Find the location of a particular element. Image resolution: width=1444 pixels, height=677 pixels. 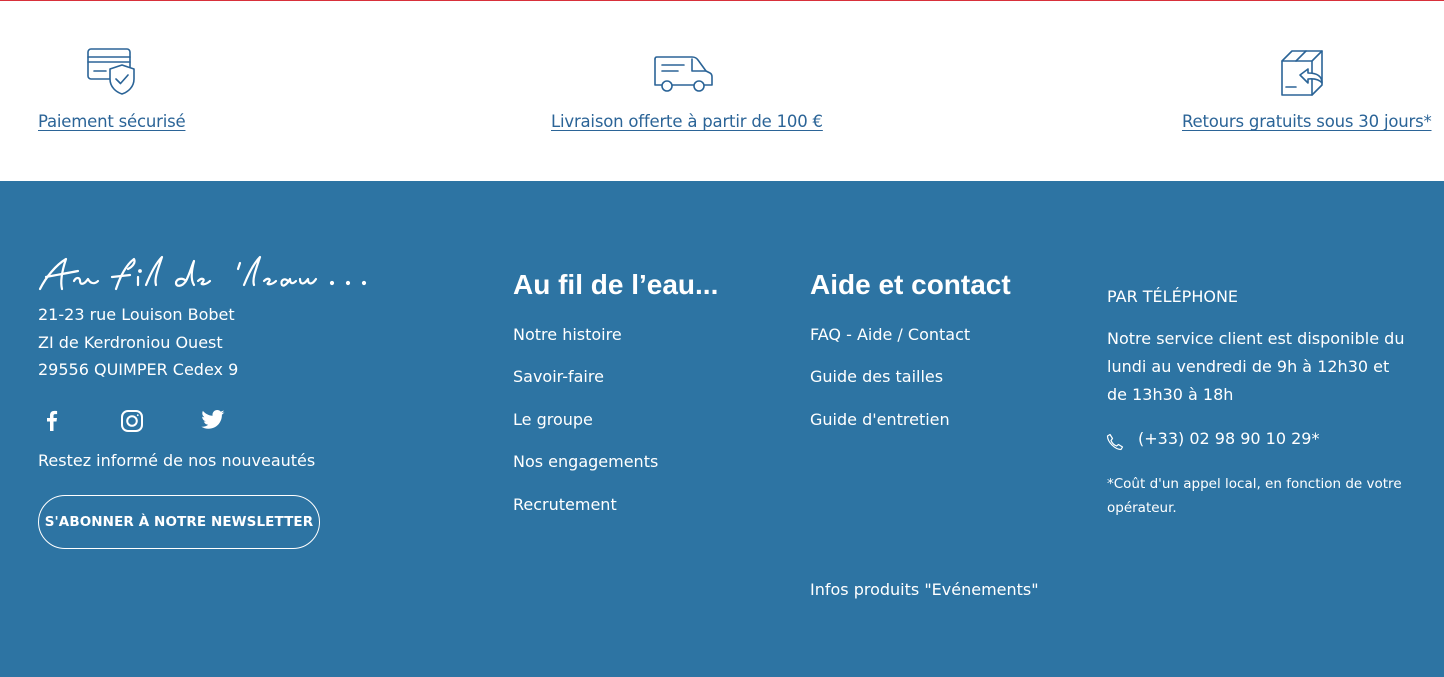

footer-link-faq: FAQ - Aide / Contact is located at coordinates (890, 334).